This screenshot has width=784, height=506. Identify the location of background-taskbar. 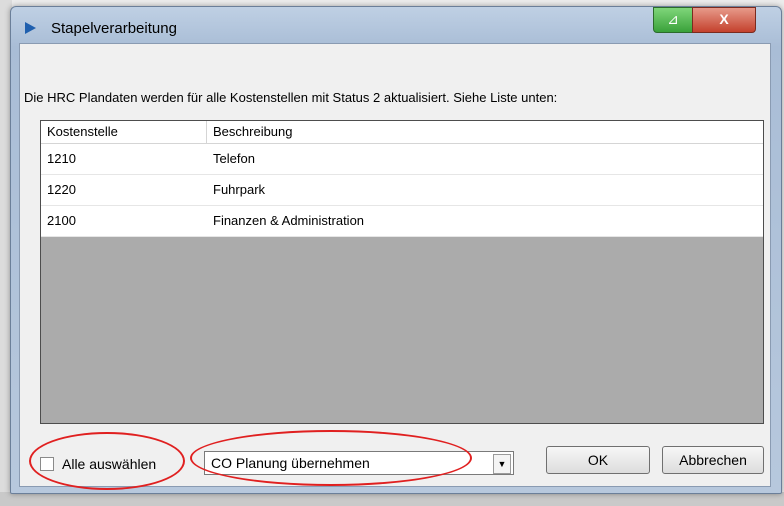
(392, 499).